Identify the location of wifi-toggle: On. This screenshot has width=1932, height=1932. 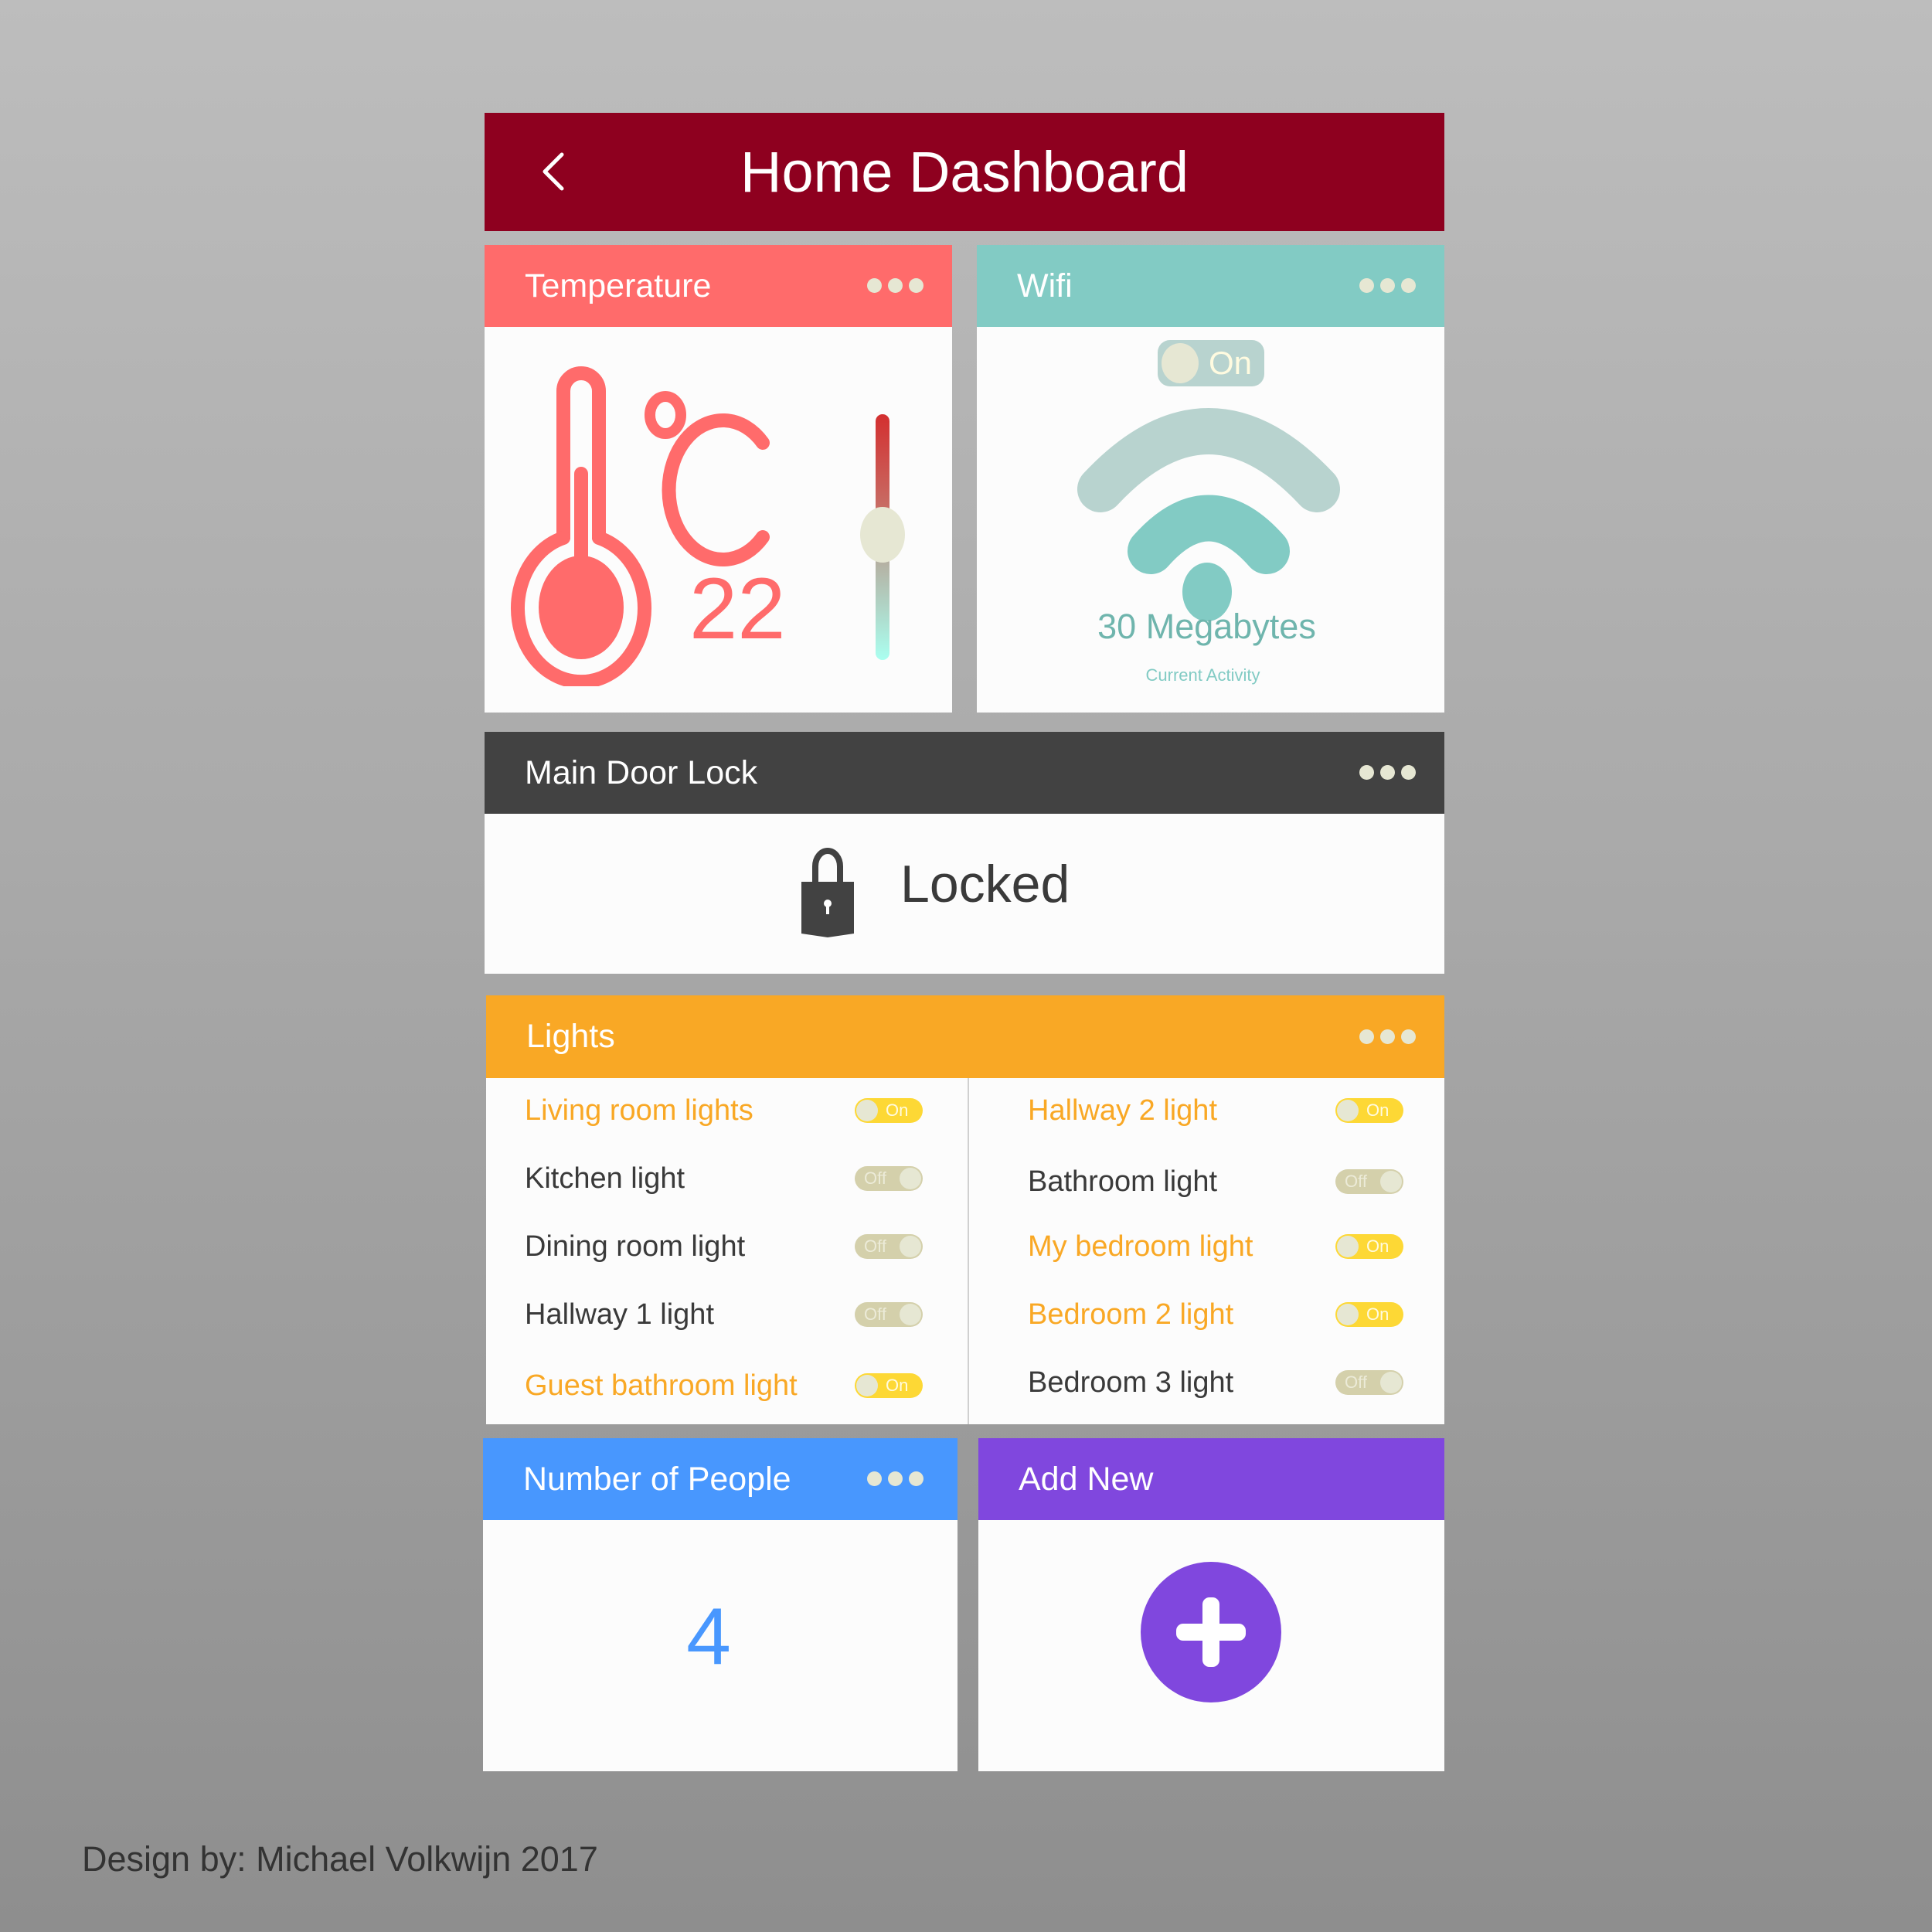
(1211, 363).